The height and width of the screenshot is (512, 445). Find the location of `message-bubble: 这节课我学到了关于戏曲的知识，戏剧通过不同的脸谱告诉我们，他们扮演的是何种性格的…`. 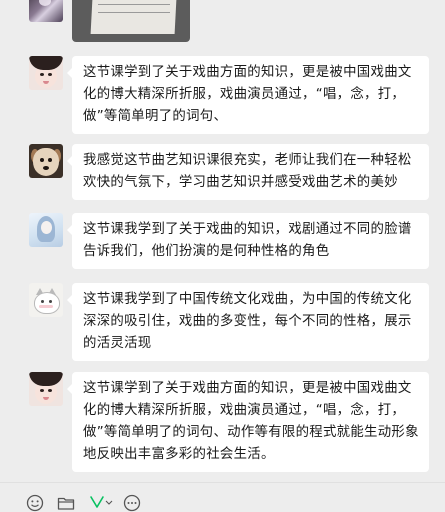

message-bubble: 这节课我学到了关于戏曲的知识，戏剧通过不同的脸谱告诉我们，他们扮演的是何种性格的… is located at coordinates (248, 241).